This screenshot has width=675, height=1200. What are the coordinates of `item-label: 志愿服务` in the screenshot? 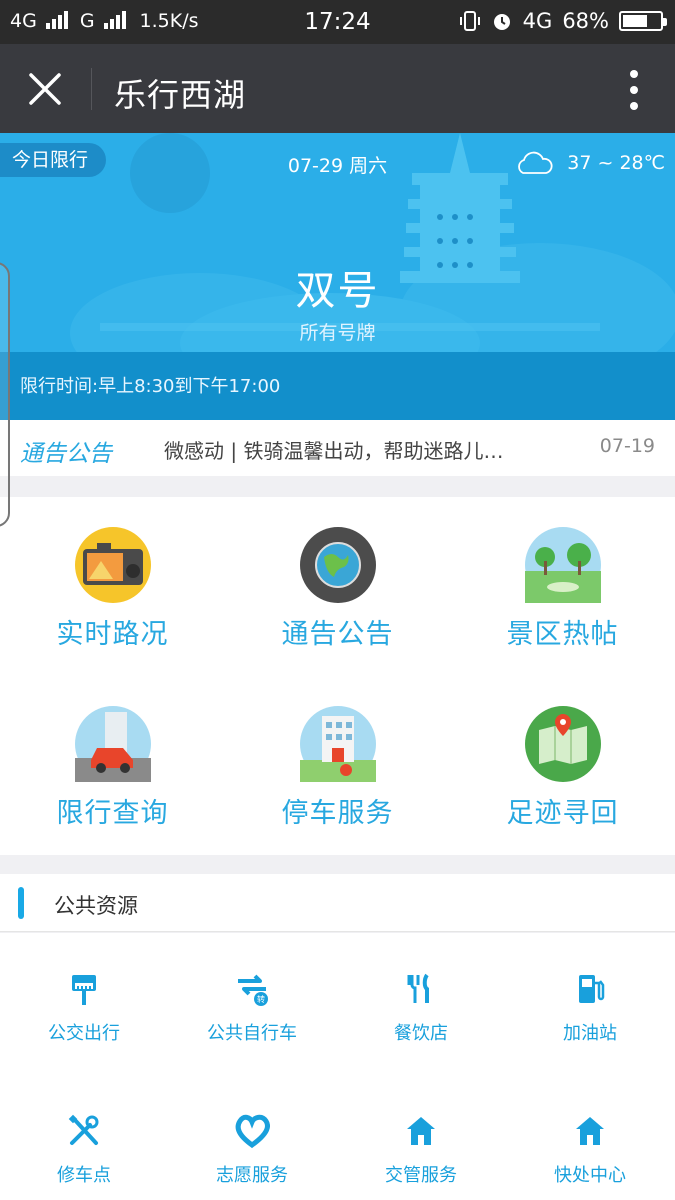 It's located at (252, 1175).